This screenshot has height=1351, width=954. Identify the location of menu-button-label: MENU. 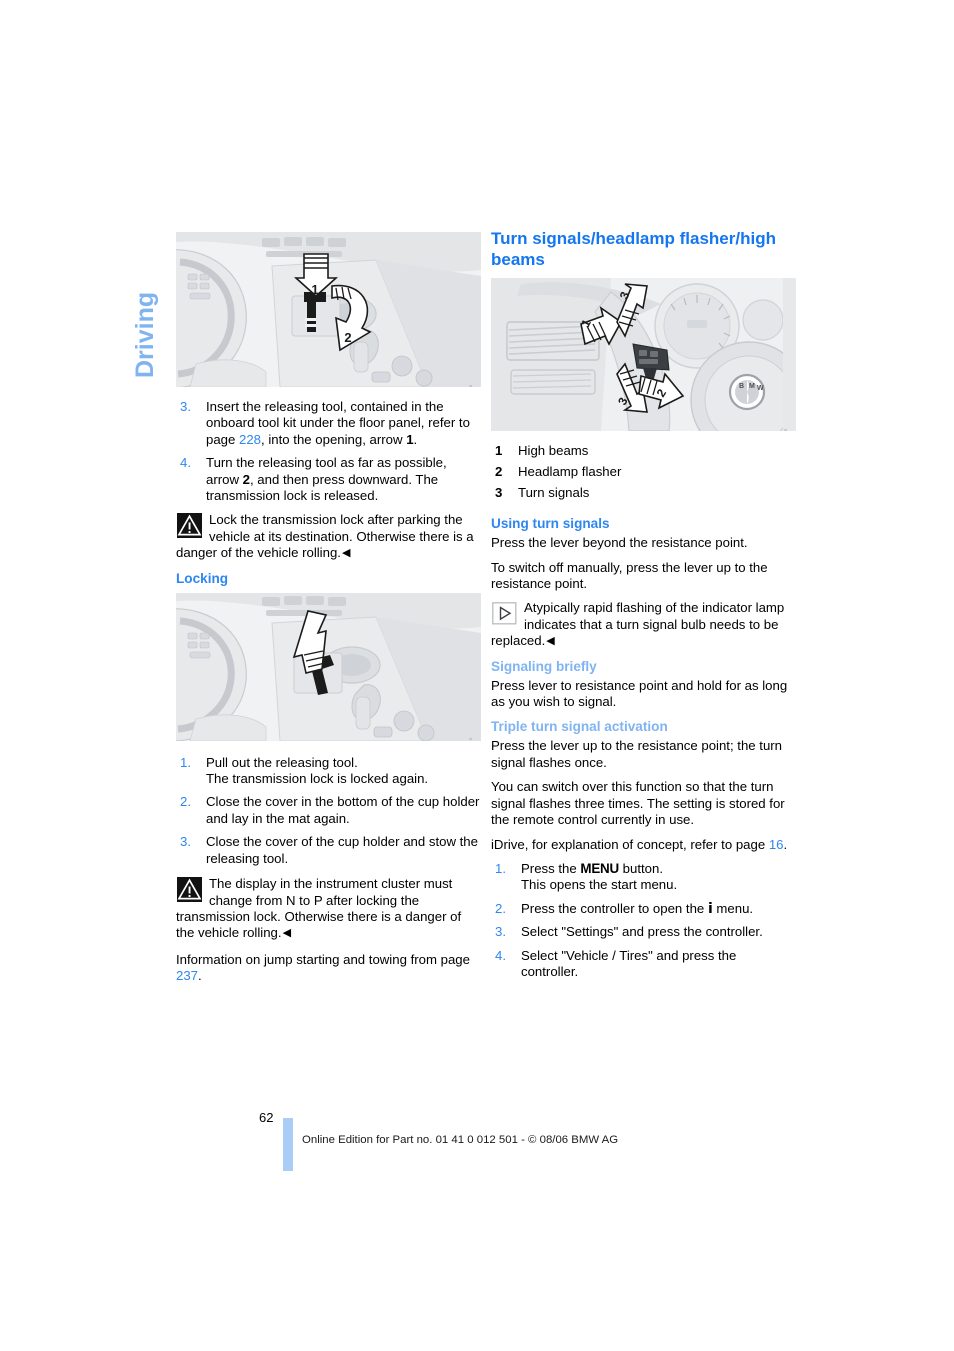
(600, 868).